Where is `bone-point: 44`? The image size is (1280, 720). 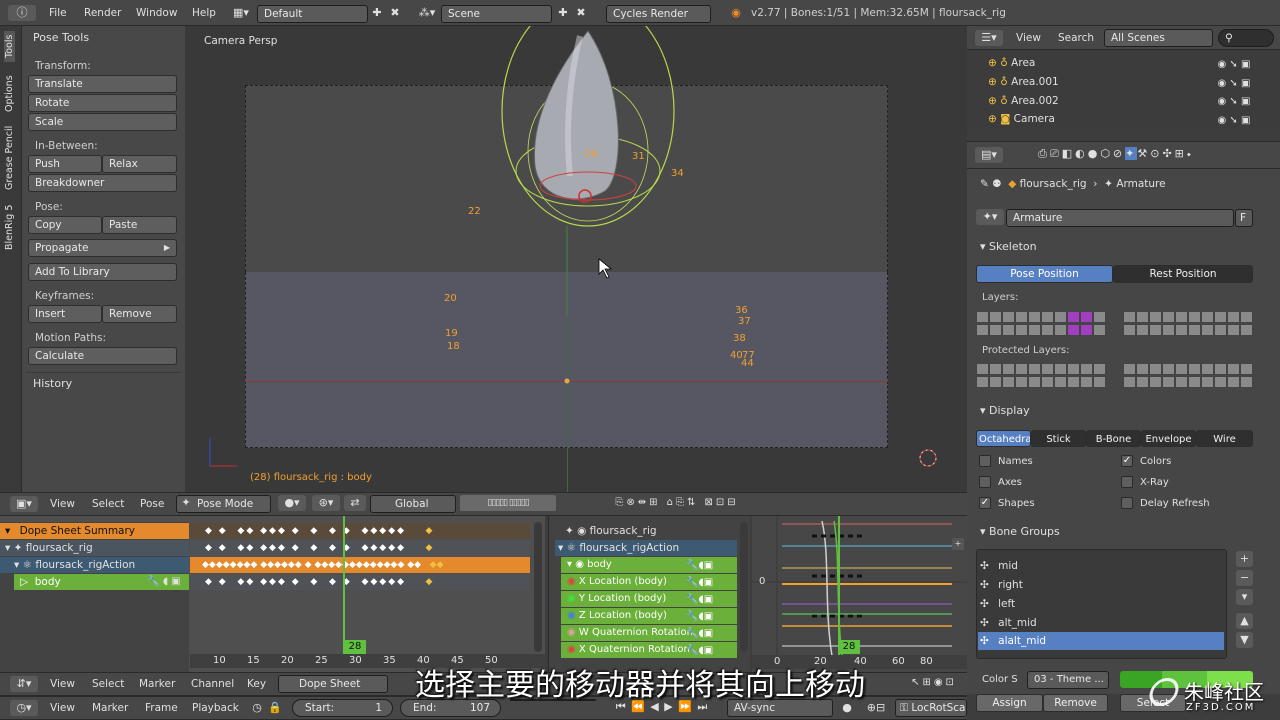
bone-point: 44 is located at coordinates (747, 363).